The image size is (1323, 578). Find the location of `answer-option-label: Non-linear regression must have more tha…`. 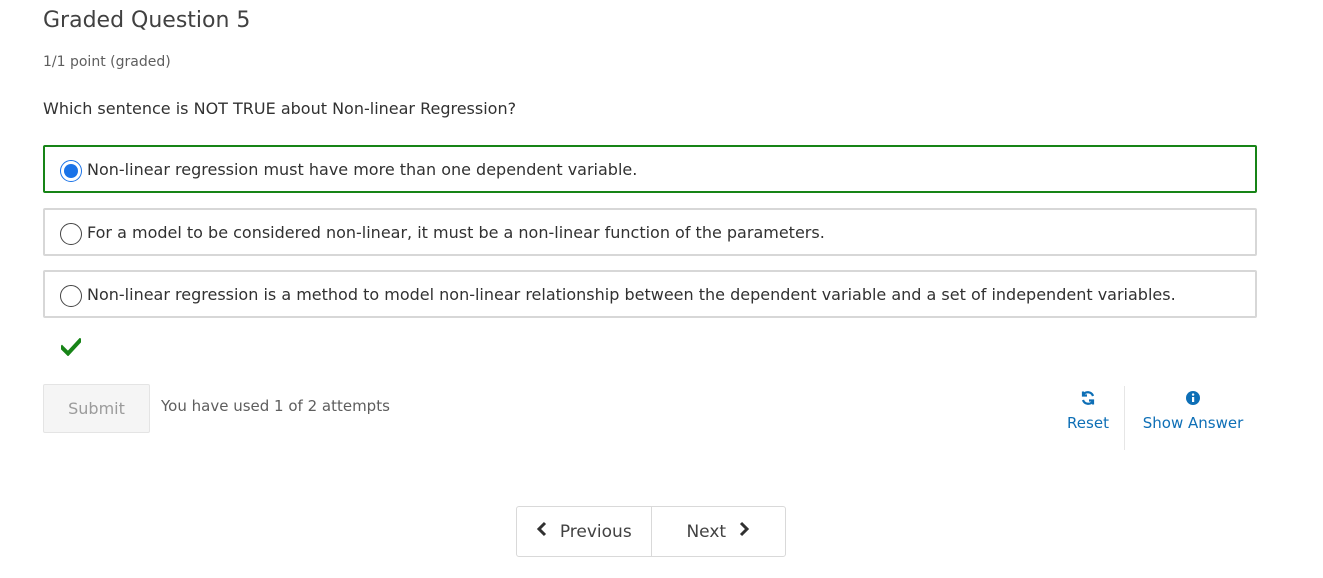

answer-option-label: Non-linear regression must have more tha… is located at coordinates (362, 169).